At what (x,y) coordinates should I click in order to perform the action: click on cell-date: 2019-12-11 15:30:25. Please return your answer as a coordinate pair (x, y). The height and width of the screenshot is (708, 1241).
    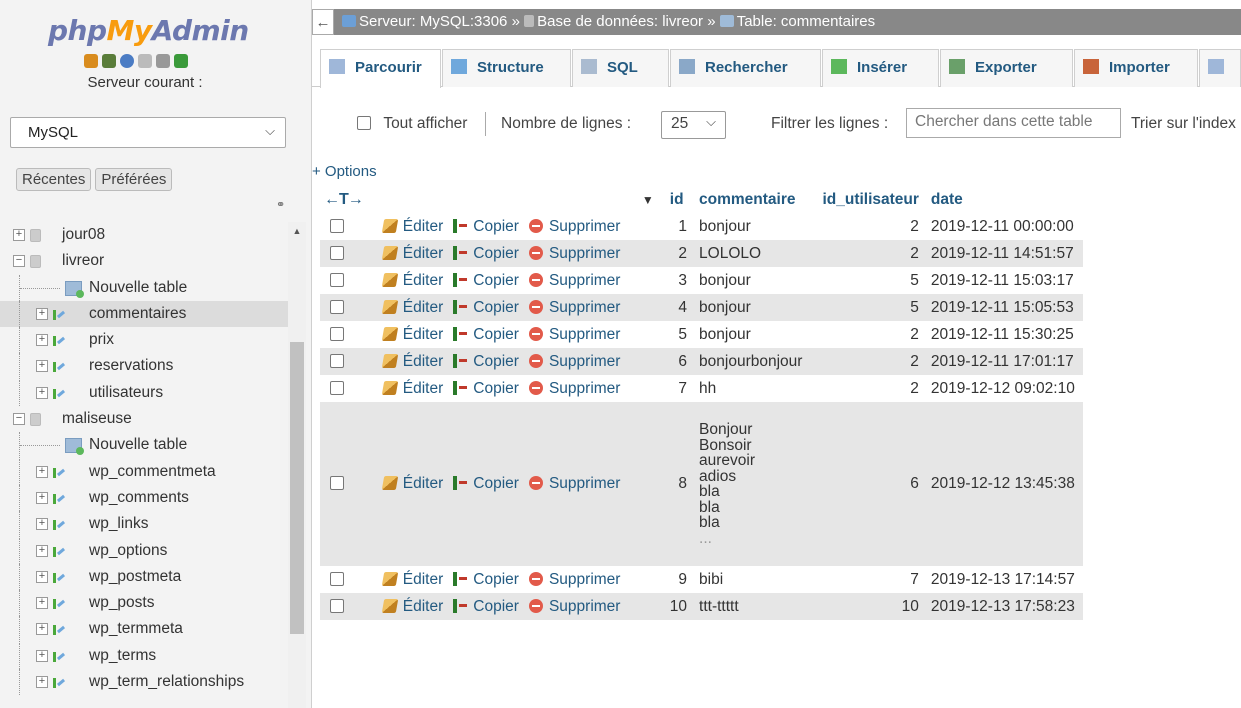
    Looking at the image, I should click on (1003, 334).